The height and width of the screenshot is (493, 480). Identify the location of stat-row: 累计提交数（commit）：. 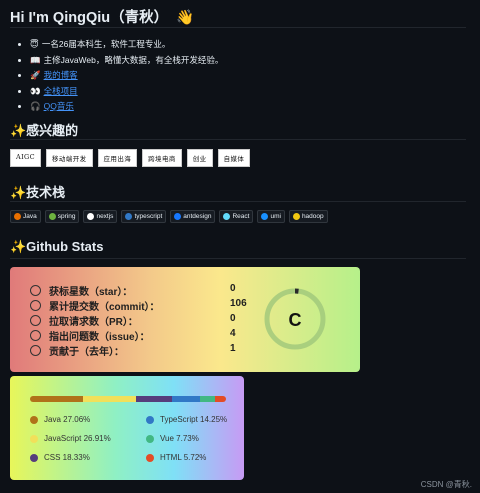
(95, 305).